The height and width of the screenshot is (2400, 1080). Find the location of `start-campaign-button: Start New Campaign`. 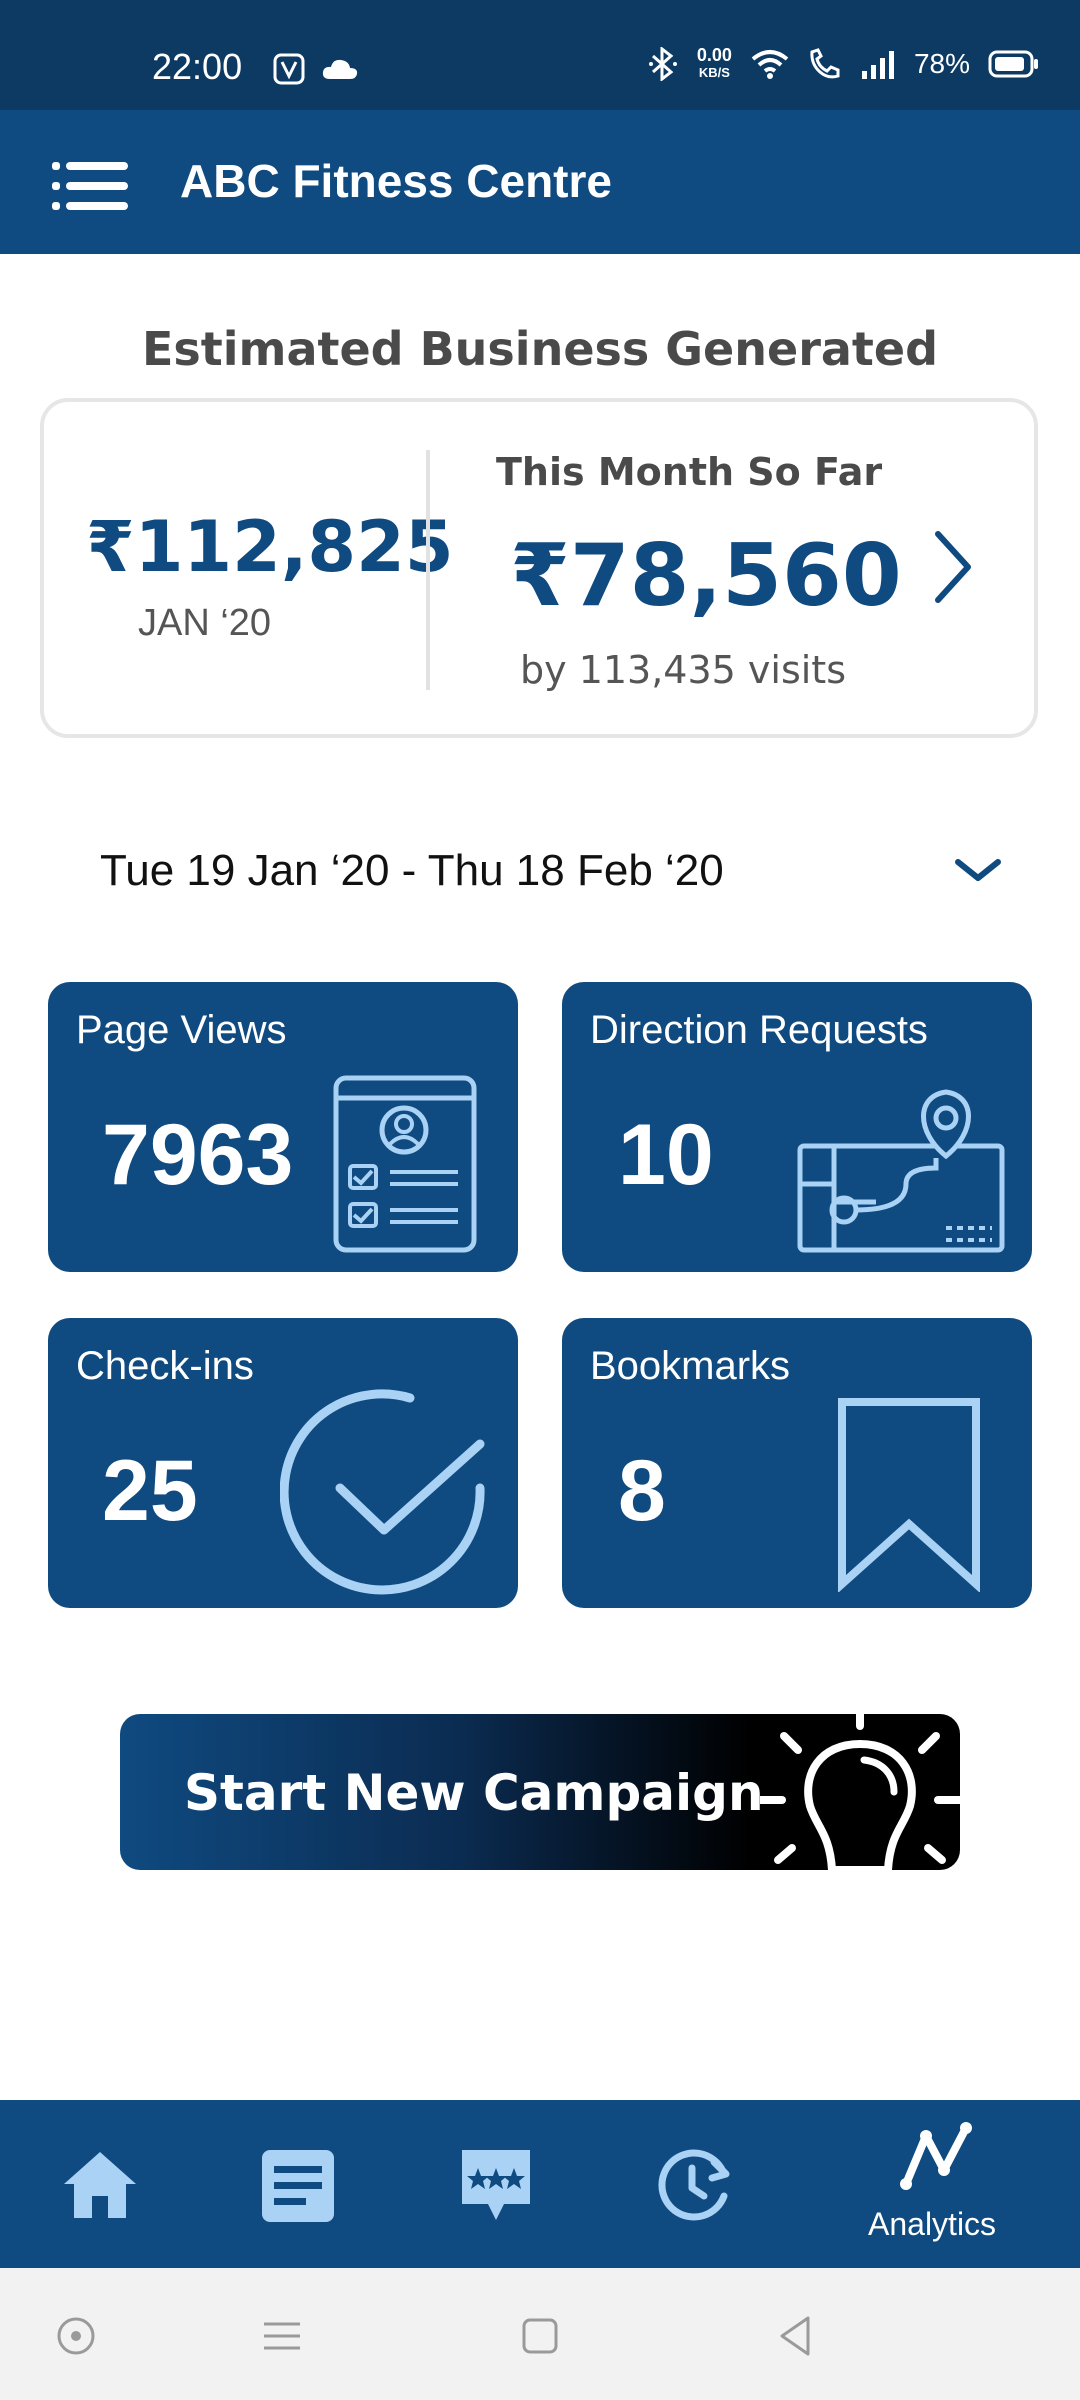

start-campaign-button: Start New Campaign is located at coordinates (540, 1792).